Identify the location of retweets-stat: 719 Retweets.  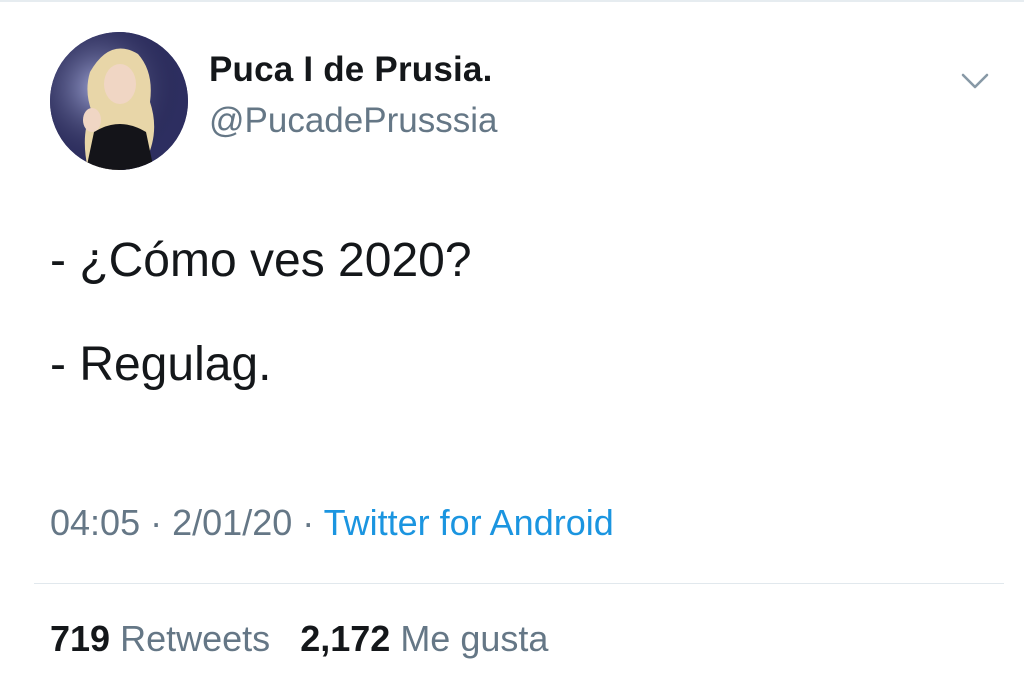
(165, 638).